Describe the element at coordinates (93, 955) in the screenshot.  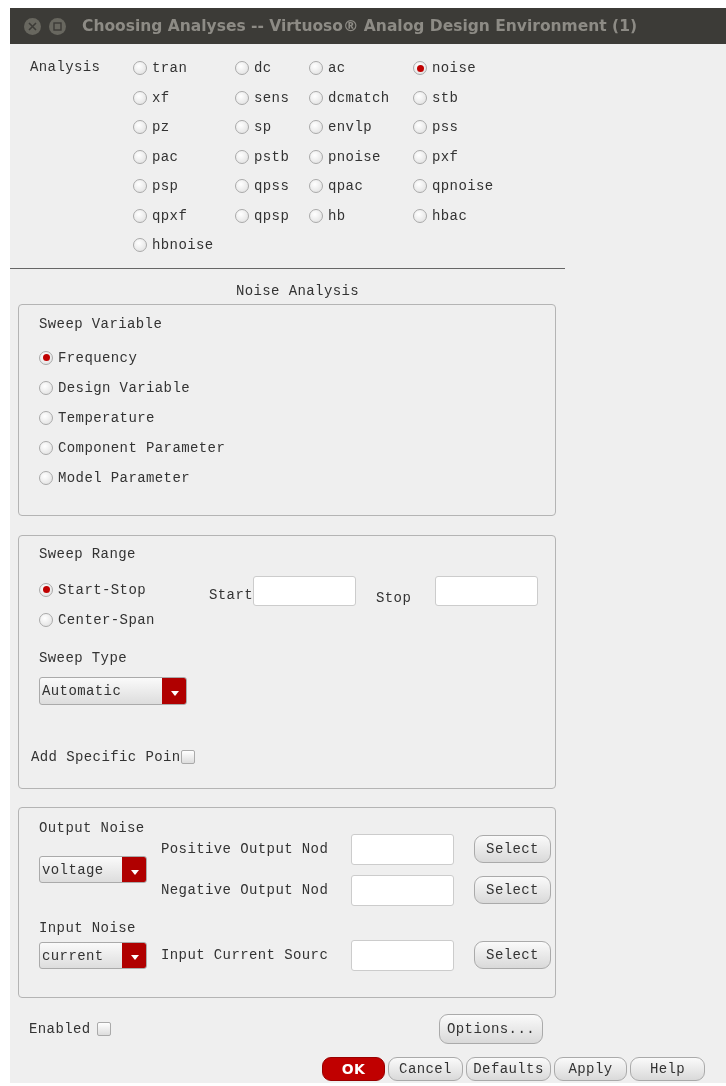
I see `dropdown: current` at that location.